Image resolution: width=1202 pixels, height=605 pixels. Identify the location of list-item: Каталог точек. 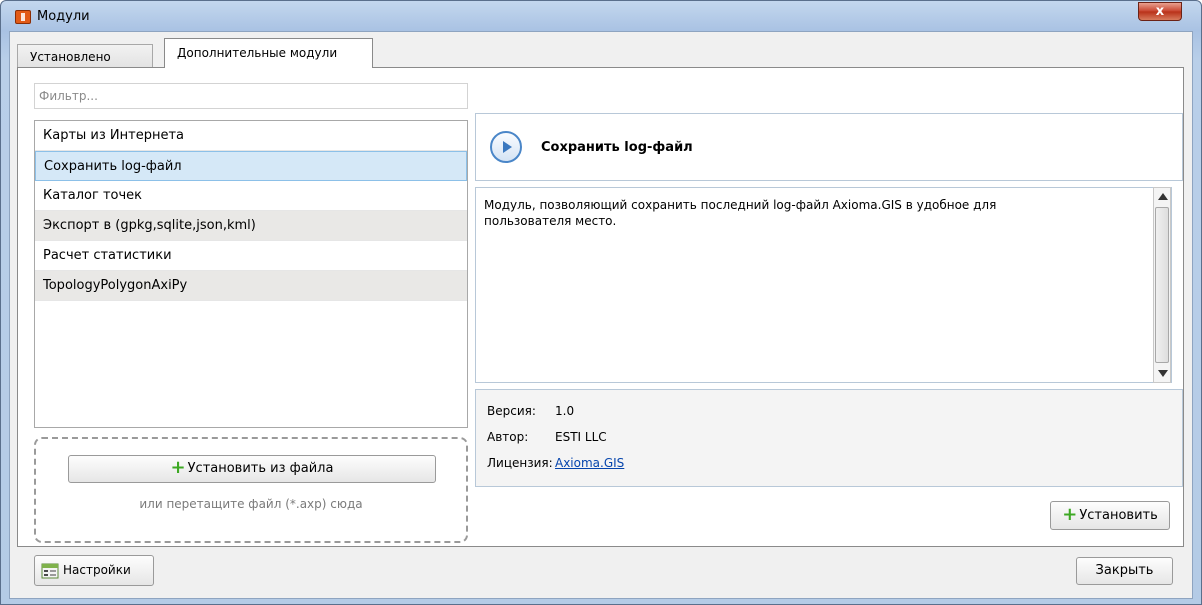
(251, 196).